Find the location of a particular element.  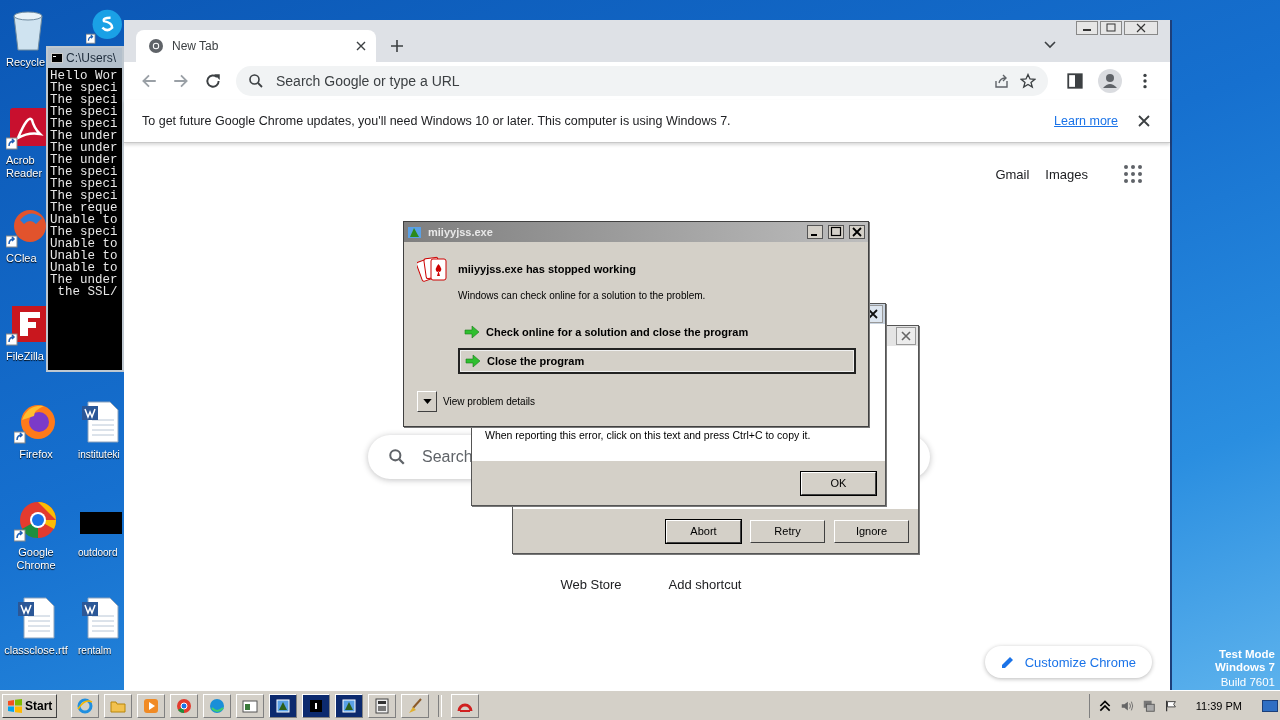

watermark-text: Test Mode is located at coordinates (1247, 654).